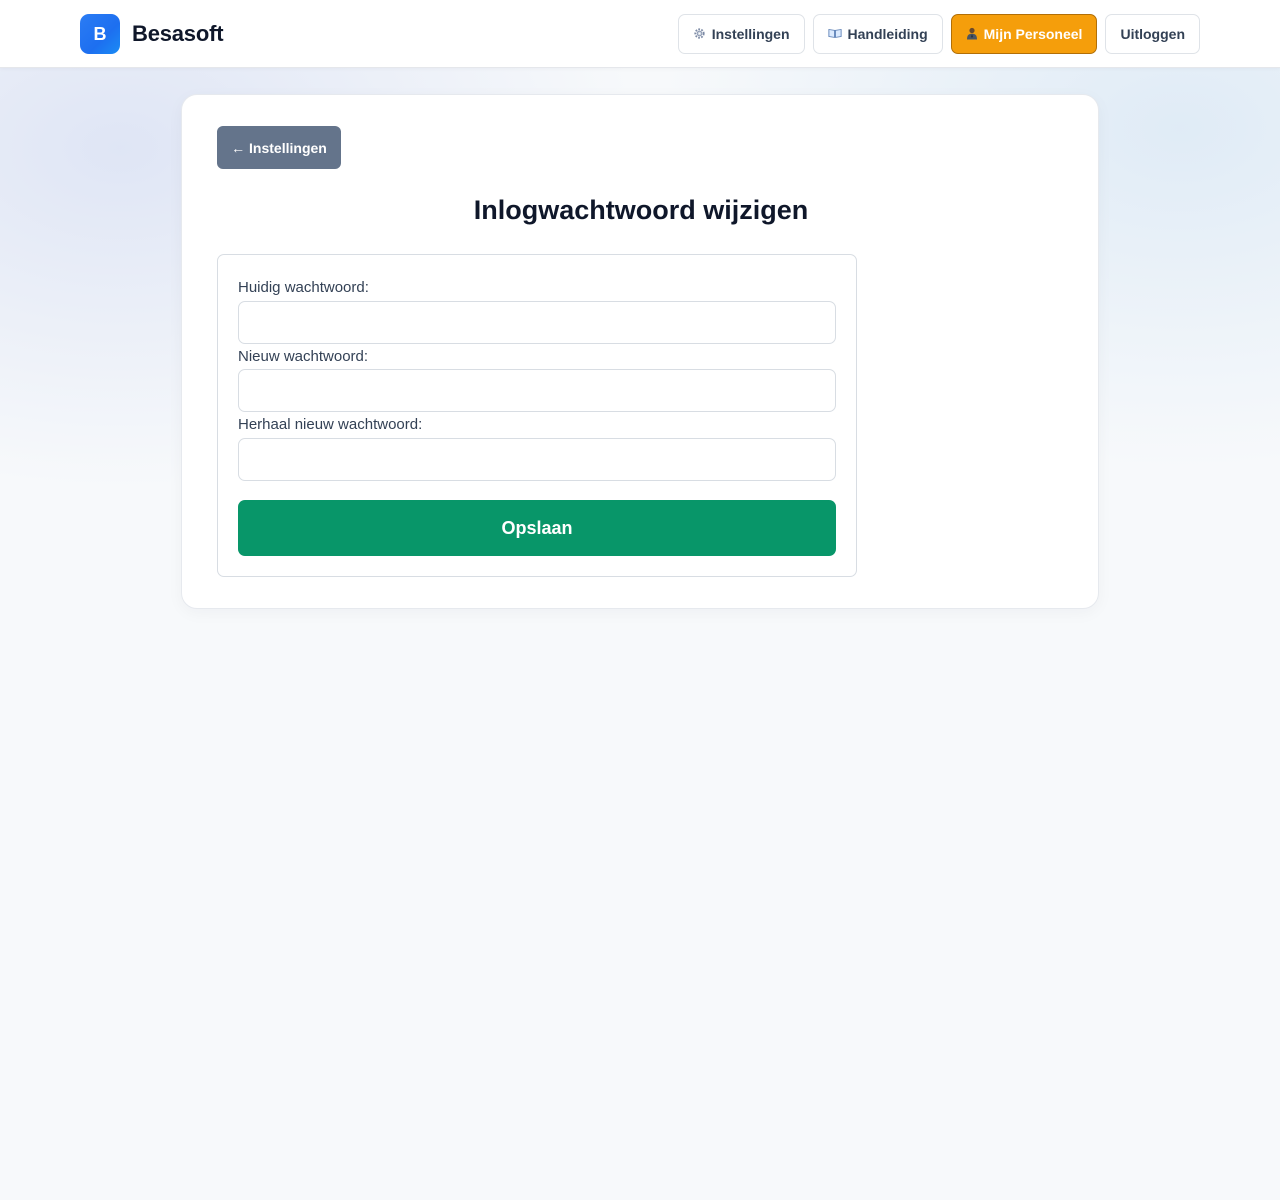  Describe the element at coordinates (972, 34) in the screenshot. I see `person-icon` at that location.